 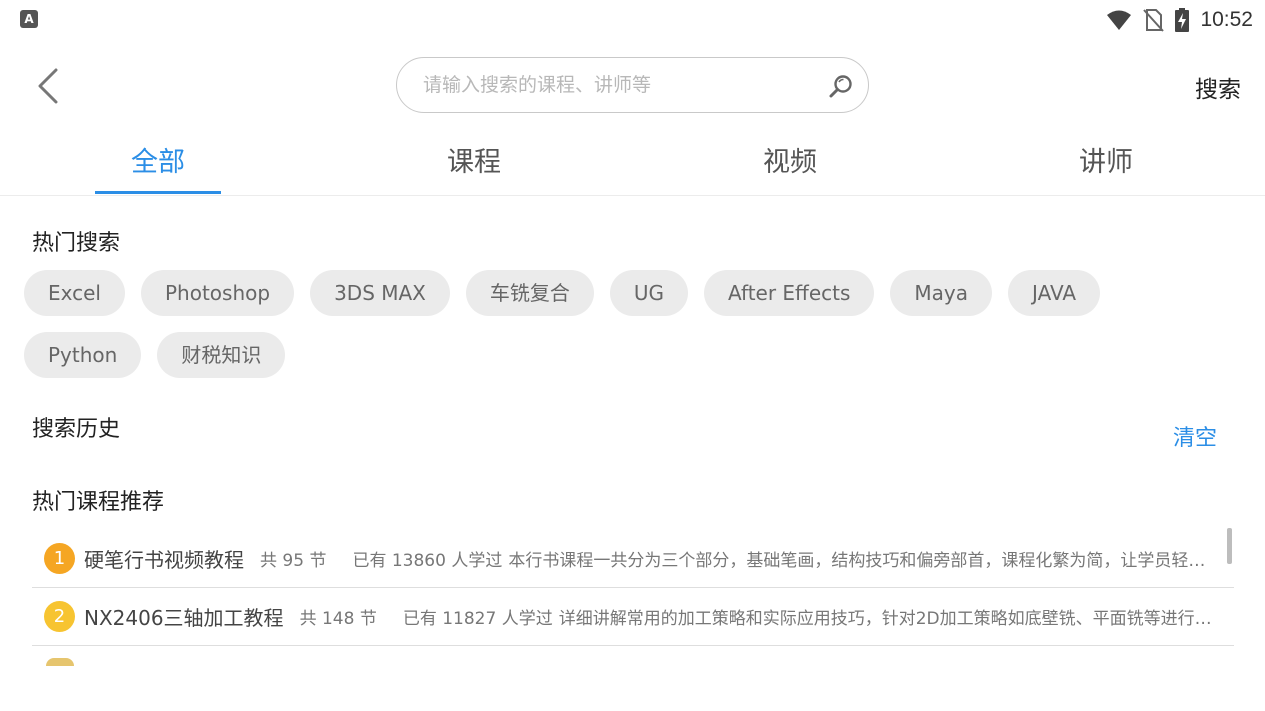 What do you see at coordinates (529, 293) in the screenshot?
I see `hot-search-chip: 车铣复合` at bounding box center [529, 293].